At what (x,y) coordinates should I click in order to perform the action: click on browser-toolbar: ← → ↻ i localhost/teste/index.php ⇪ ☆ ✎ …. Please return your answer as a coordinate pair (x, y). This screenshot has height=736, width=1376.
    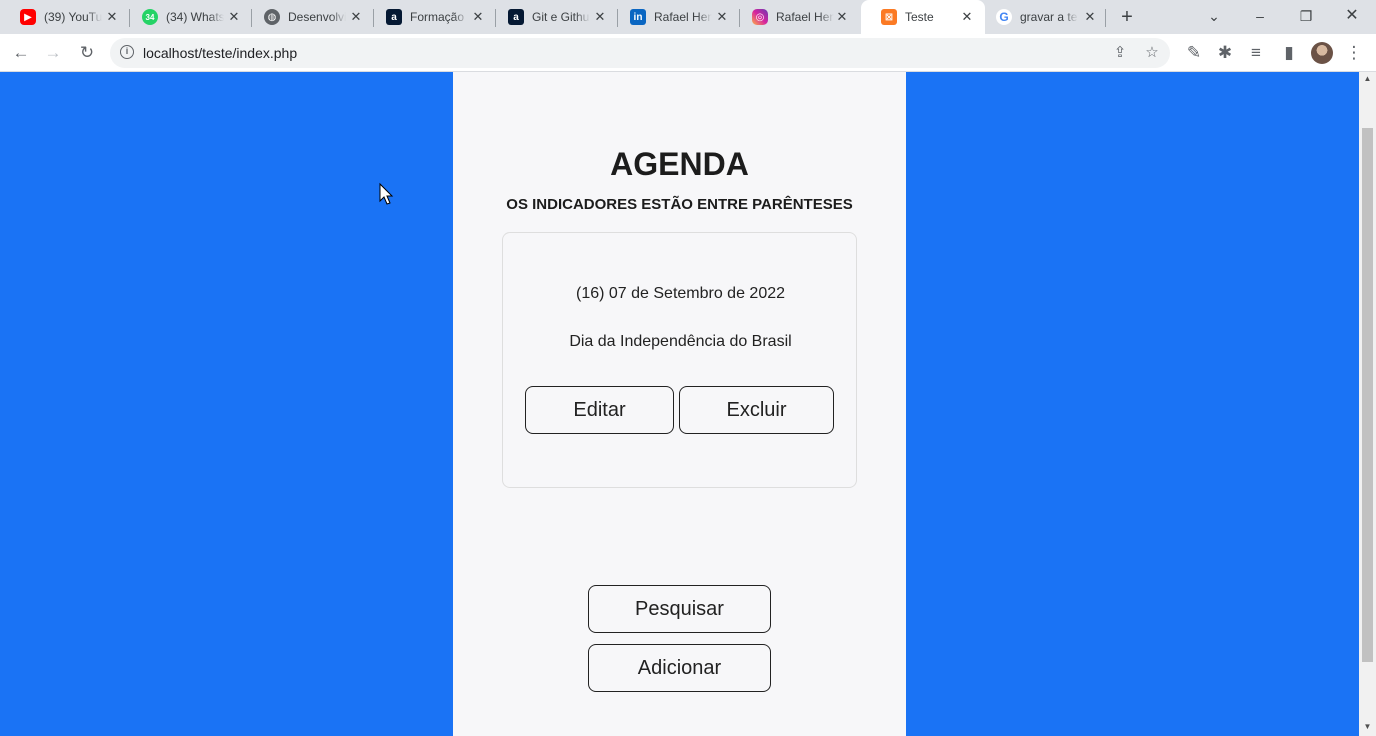
    Looking at the image, I should click on (688, 53).